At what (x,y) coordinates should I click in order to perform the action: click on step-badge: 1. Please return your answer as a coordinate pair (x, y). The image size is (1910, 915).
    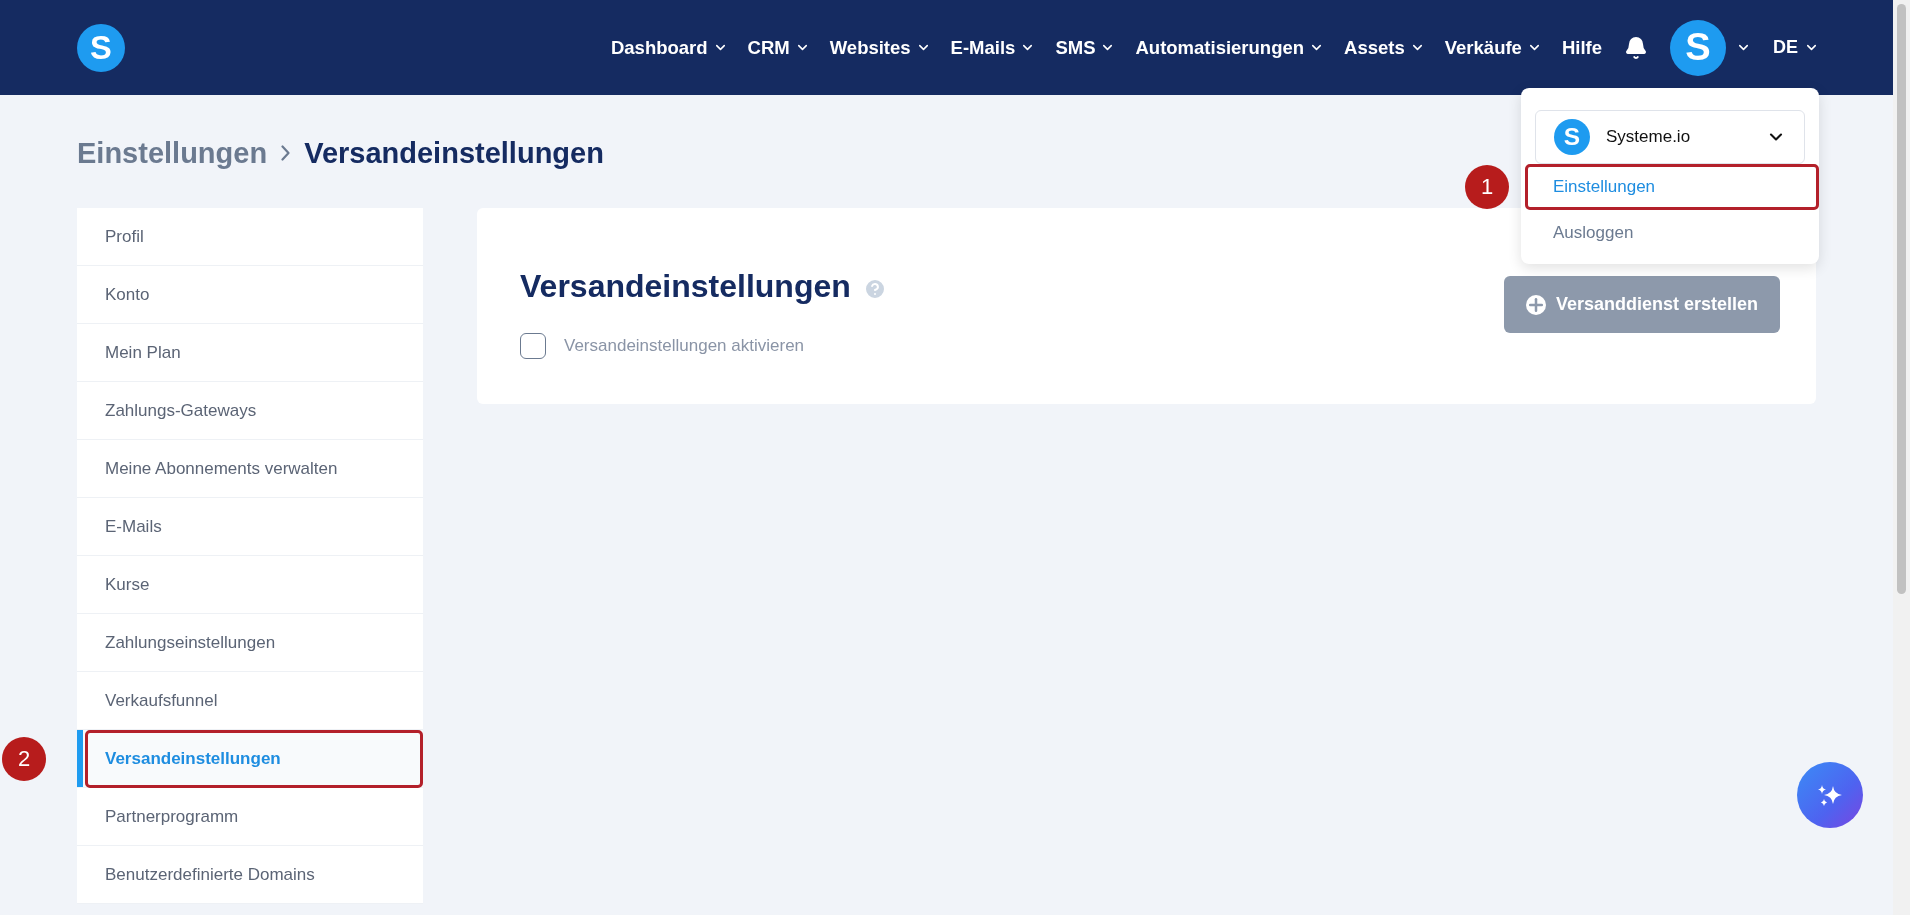
    Looking at the image, I should click on (1487, 187).